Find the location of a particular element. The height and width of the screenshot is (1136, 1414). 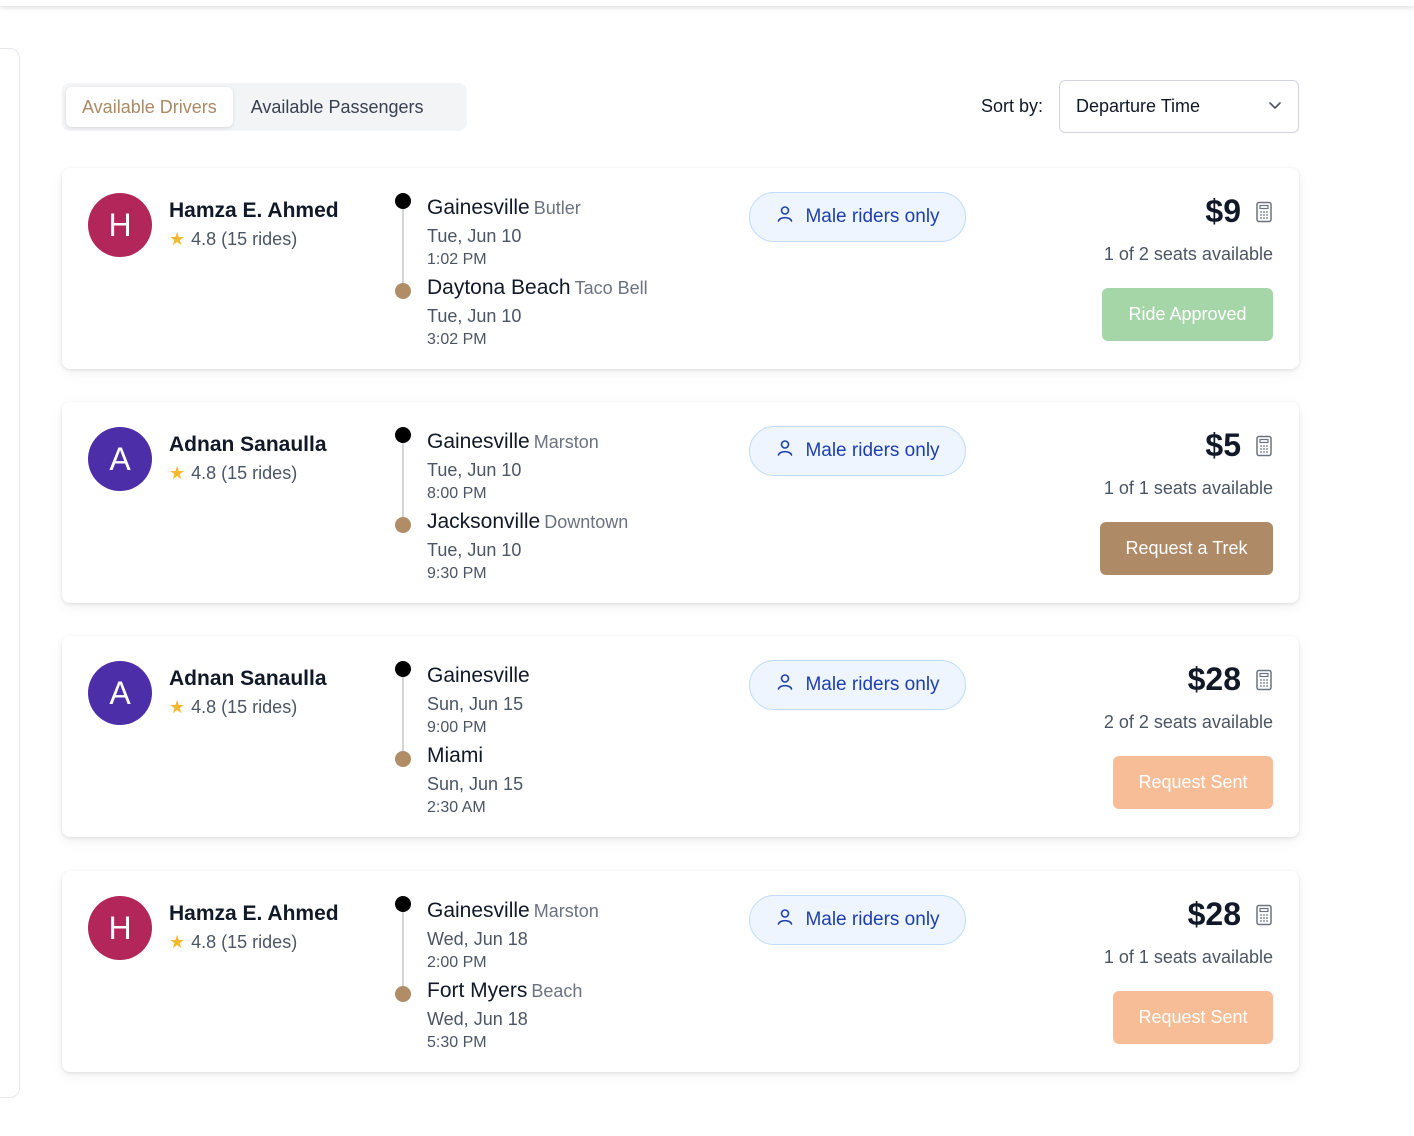

origin-stop: Gainesville Marston Tue, Jun 10 8:00 PM is located at coordinates (513, 466).